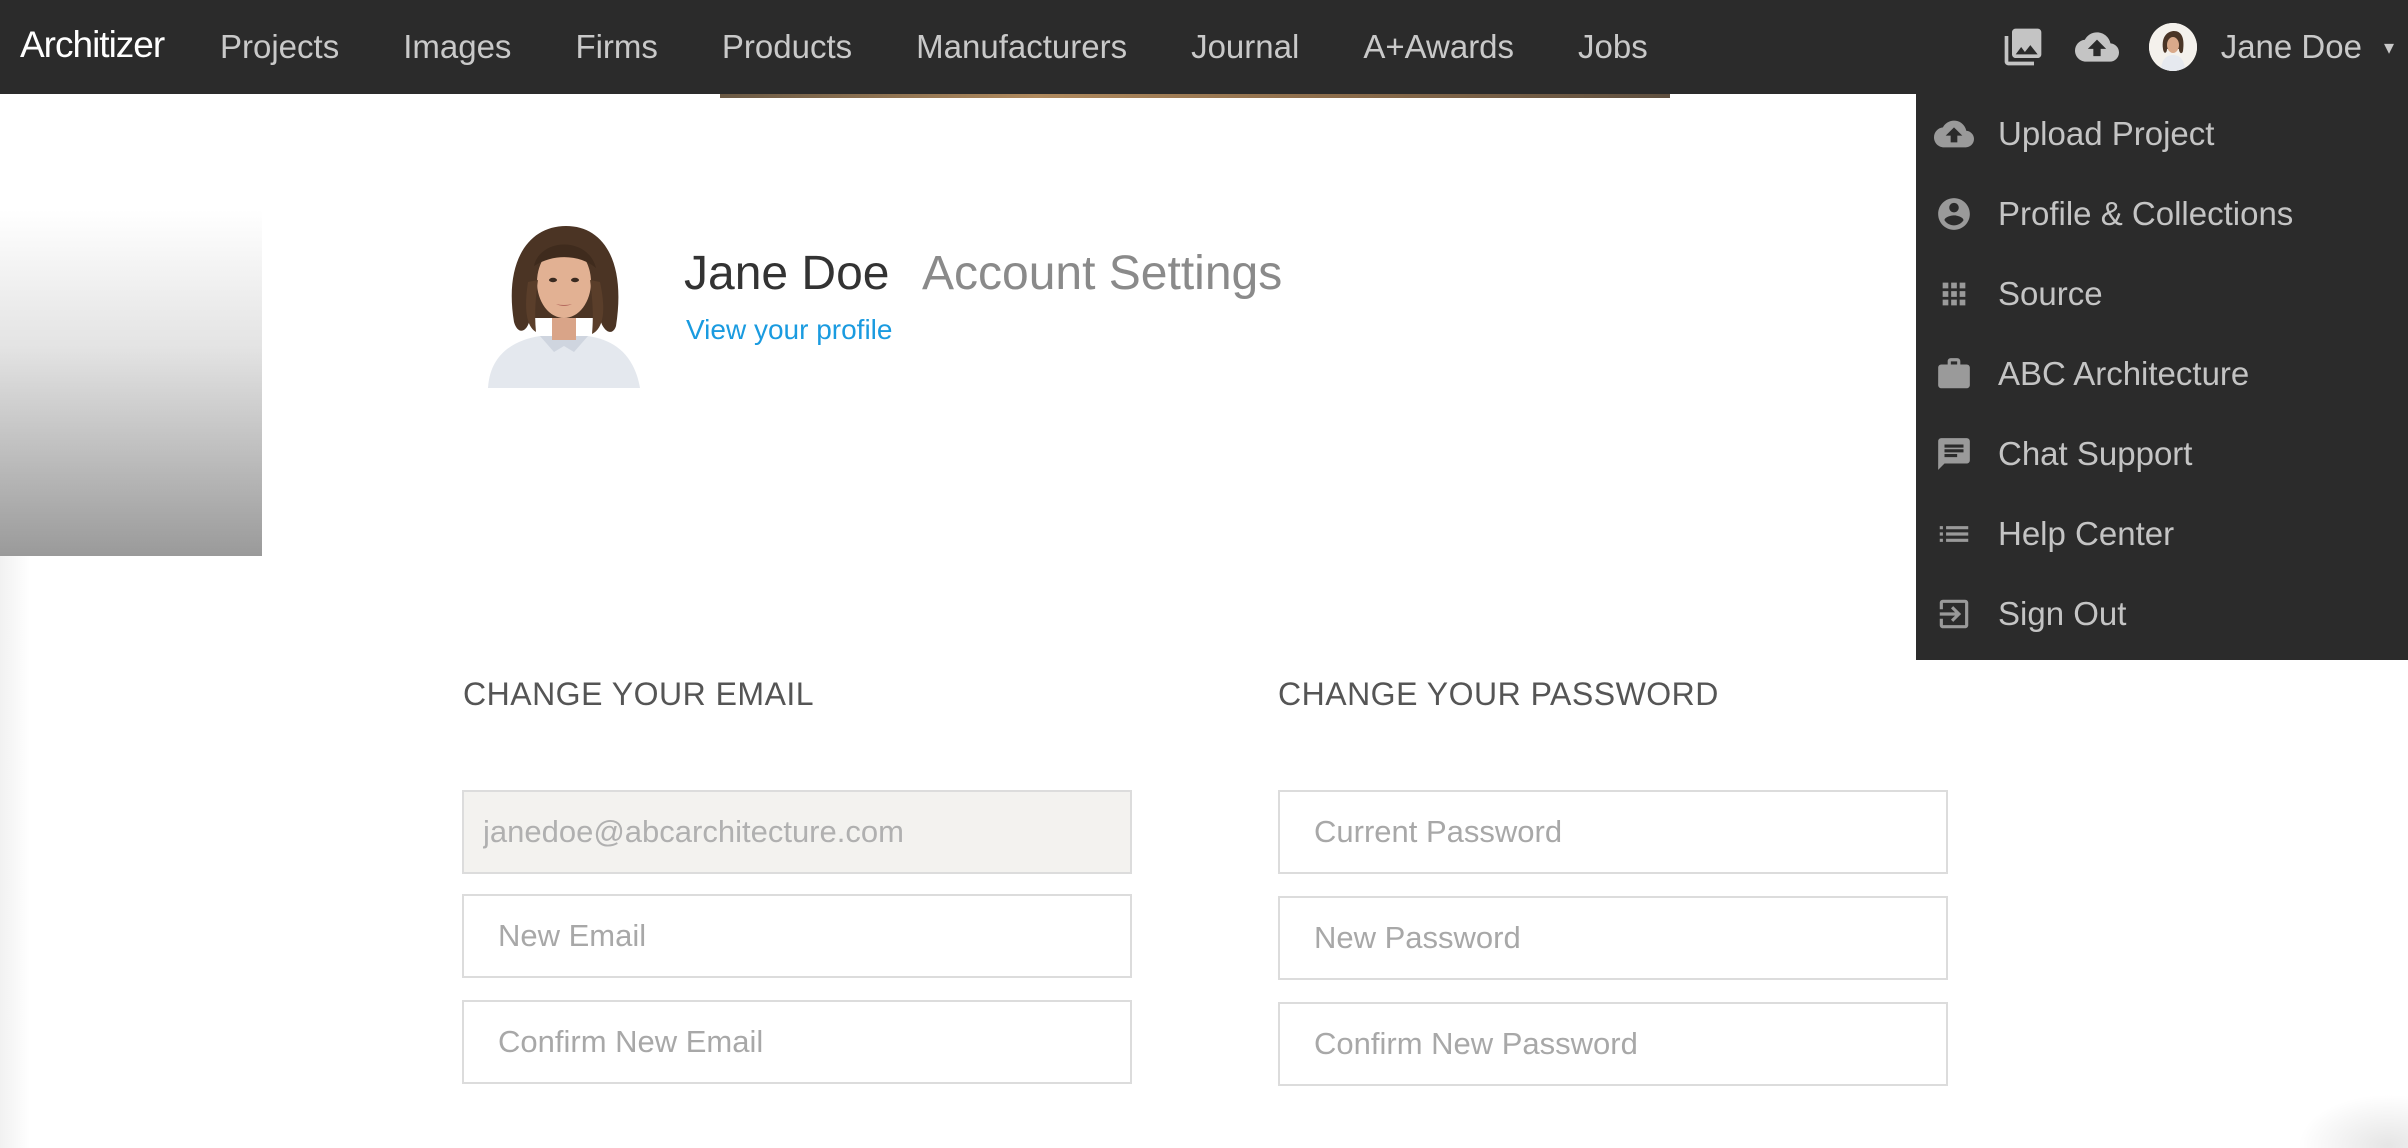  What do you see at coordinates (1195, 96) in the screenshot?
I see `hero-image-strip` at bounding box center [1195, 96].